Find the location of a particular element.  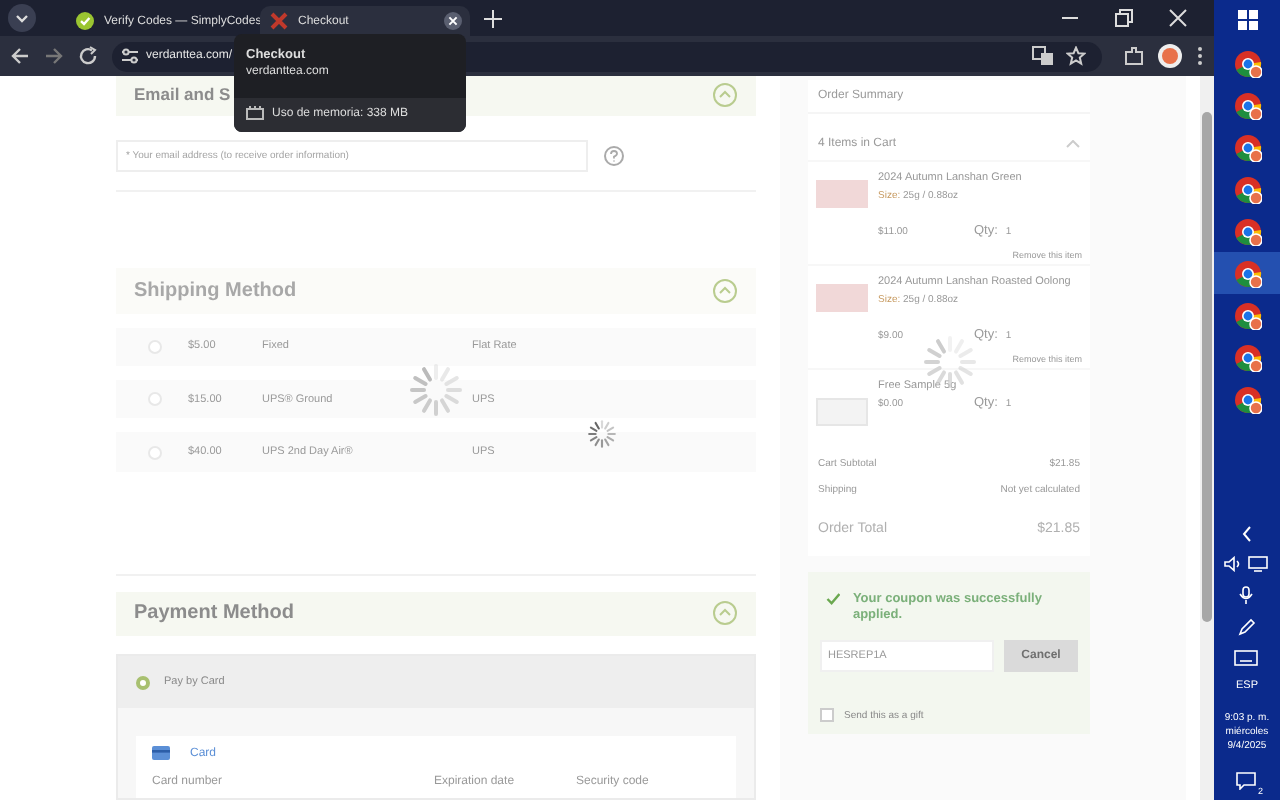

section-title: Payment Method is located at coordinates (214, 613).